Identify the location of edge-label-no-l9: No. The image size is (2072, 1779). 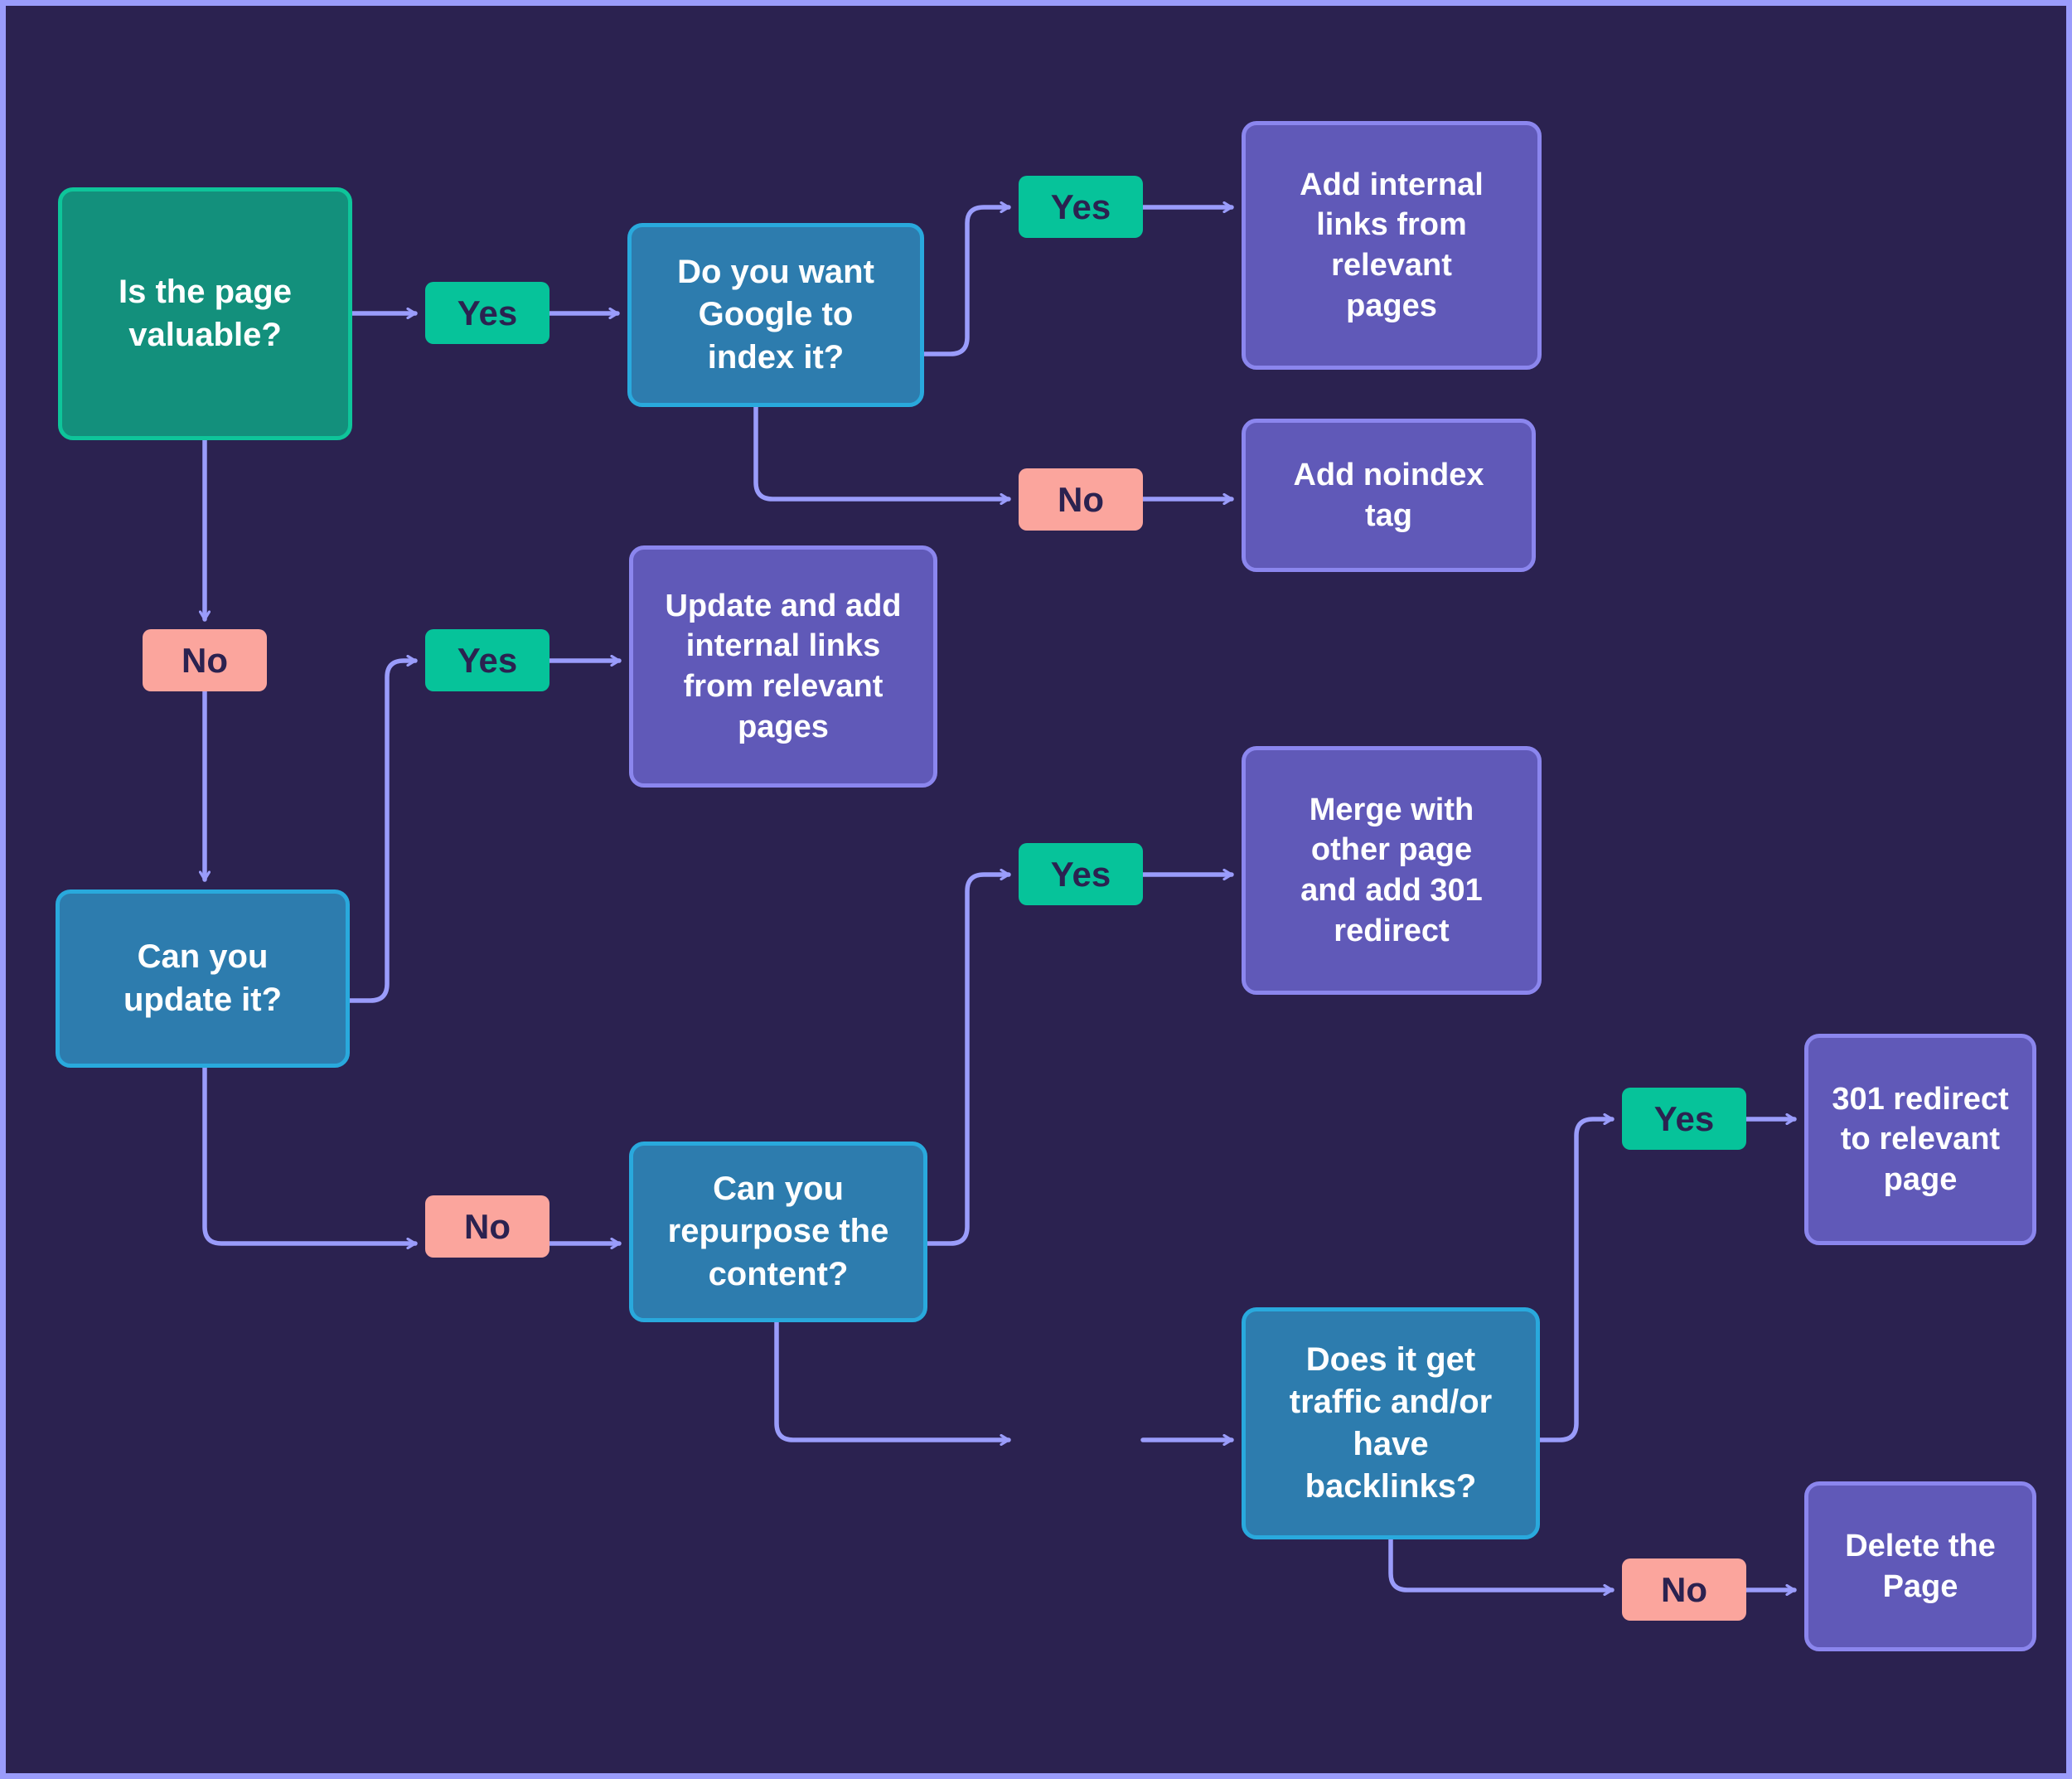
(1684, 1589).